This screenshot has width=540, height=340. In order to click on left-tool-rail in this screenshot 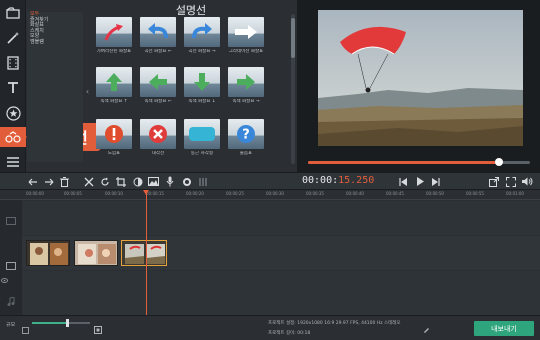, I will do `click(13, 86)`.